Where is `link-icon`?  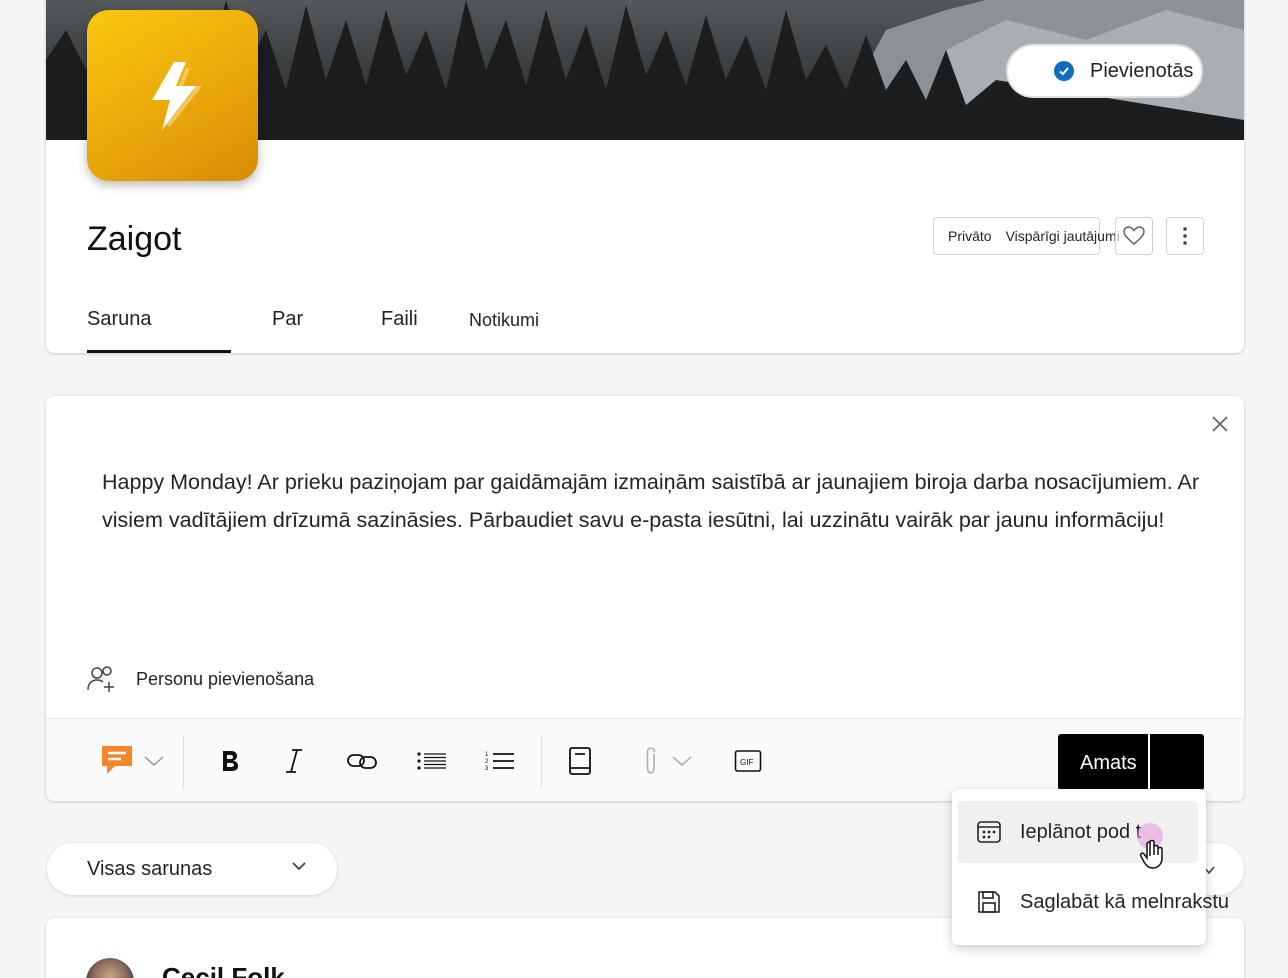 link-icon is located at coordinates (362, 761).